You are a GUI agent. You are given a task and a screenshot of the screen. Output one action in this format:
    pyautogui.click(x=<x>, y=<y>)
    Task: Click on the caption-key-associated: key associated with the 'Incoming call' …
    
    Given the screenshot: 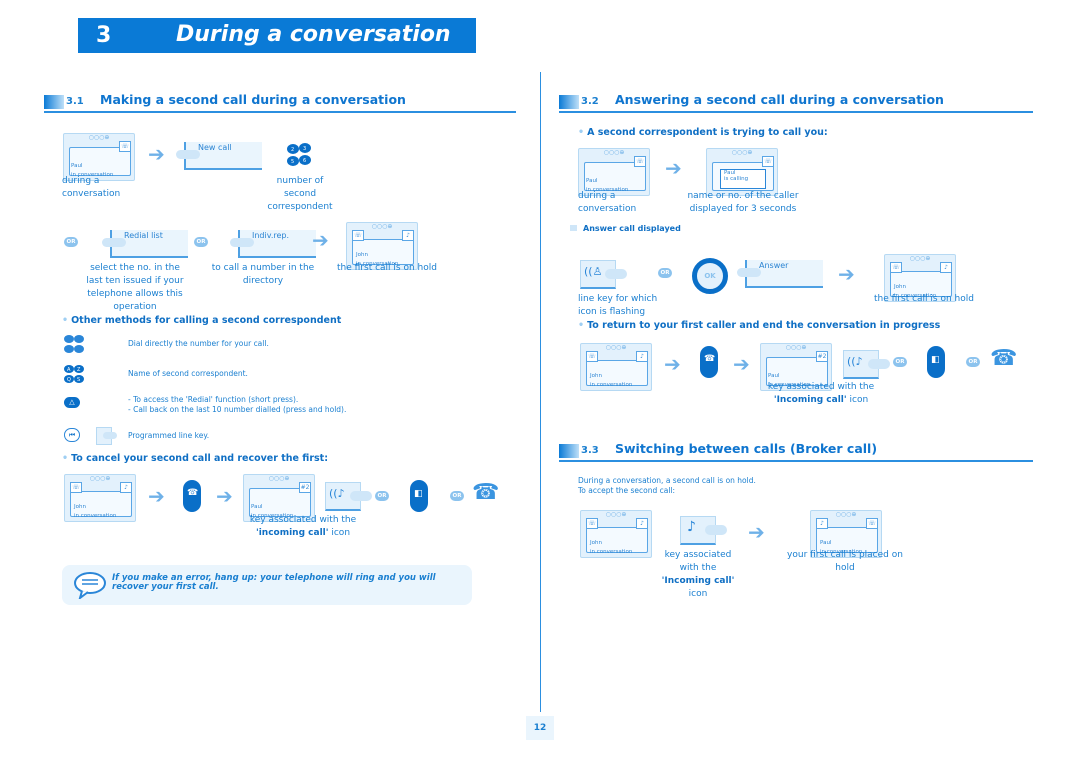 What is the action you would take?
    pyautogui.click(x=821, y=393)
    